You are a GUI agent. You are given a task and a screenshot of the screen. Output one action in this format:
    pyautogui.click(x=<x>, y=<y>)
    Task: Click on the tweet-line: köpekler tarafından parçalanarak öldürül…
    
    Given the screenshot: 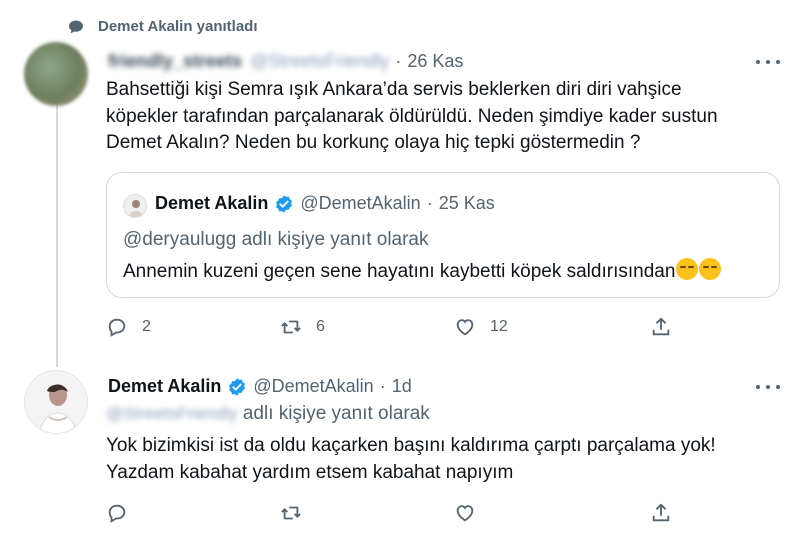 What is the action you would take?
    pyautogui.click(x=412, y=116)
    